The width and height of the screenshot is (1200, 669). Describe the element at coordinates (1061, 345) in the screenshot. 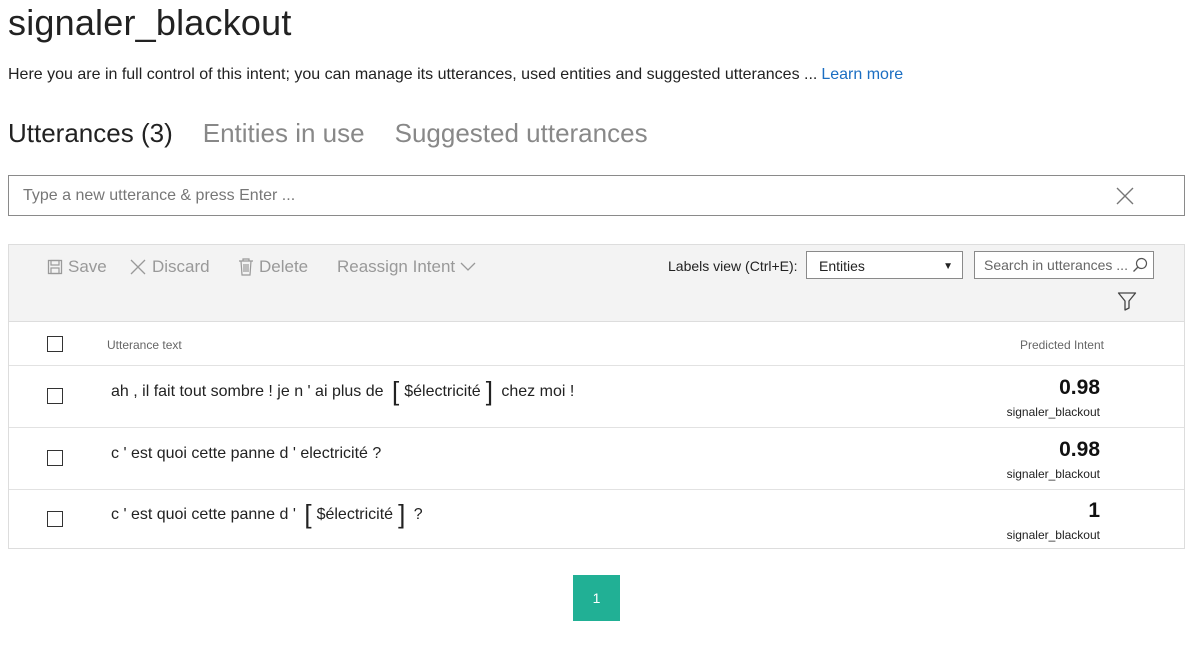

I see `column-header-intent: Predicted Intent` at that location.